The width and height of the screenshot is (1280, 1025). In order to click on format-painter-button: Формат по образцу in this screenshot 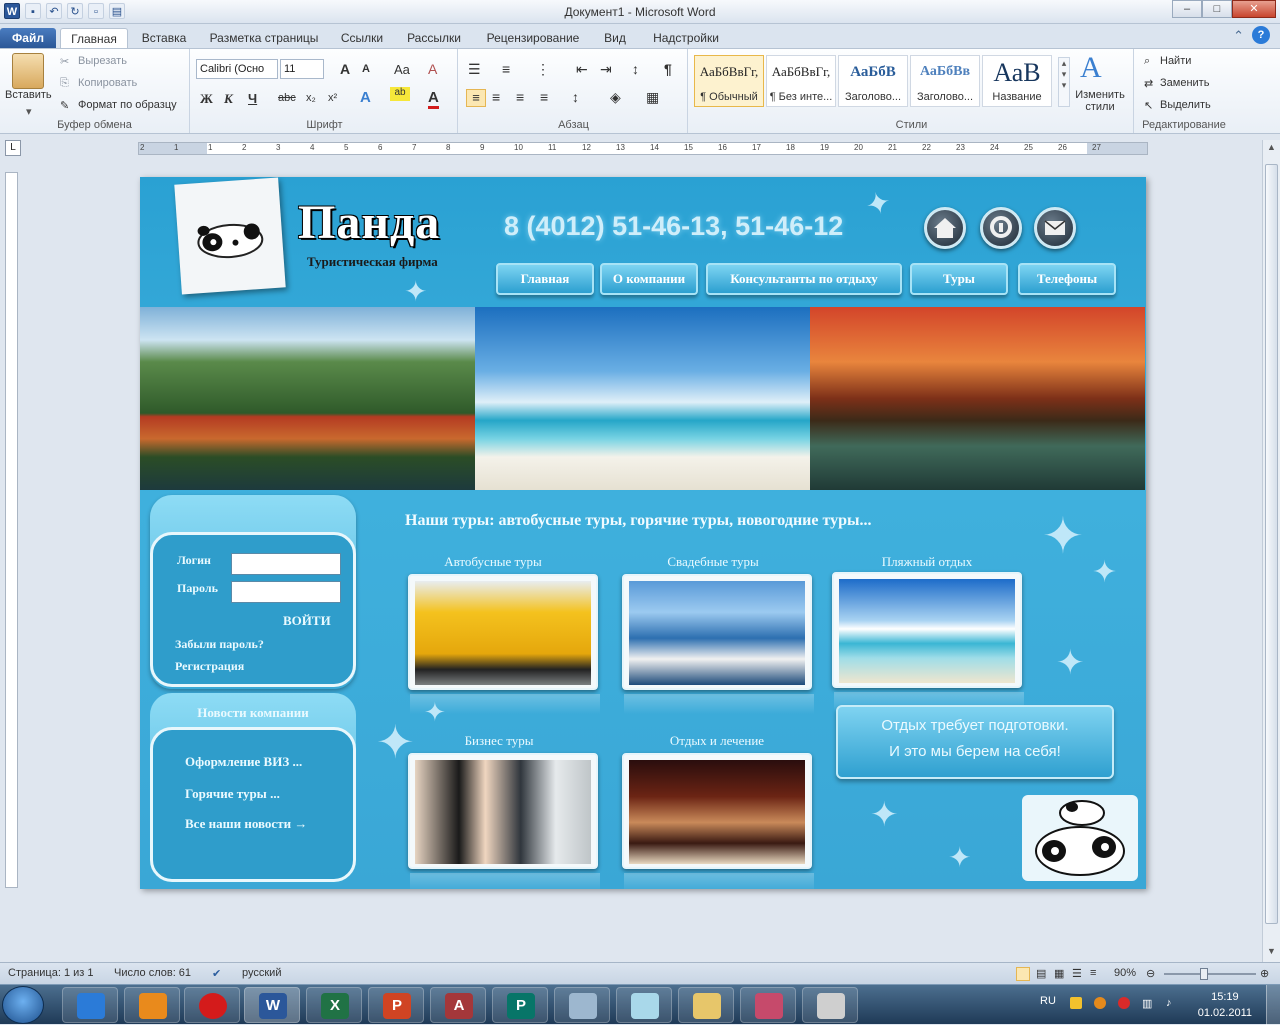, I will do `click(127, 105)`.